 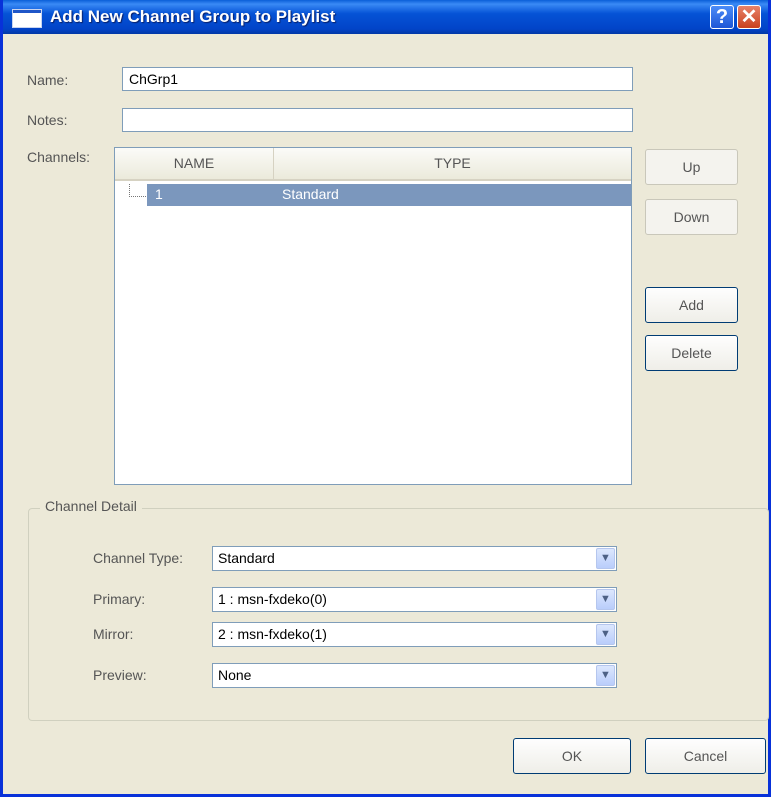 What do you see at coordinates (27, 18) in the screenshot?
I see `window-icon` at bounding box center [27, 18].